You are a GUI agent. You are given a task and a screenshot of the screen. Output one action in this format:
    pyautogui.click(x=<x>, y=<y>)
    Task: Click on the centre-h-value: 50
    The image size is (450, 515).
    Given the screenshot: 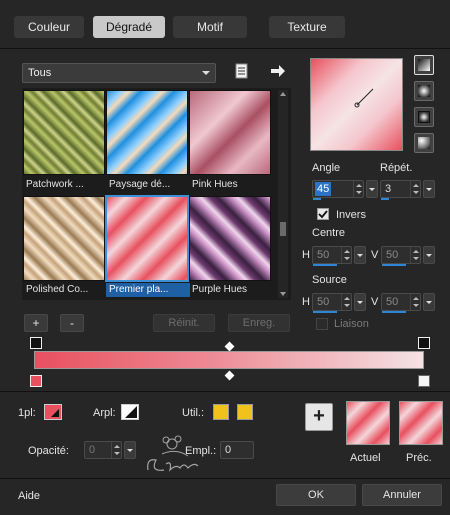 What is the action you would take?
    pyautogui.click(x=323, y=255)
    